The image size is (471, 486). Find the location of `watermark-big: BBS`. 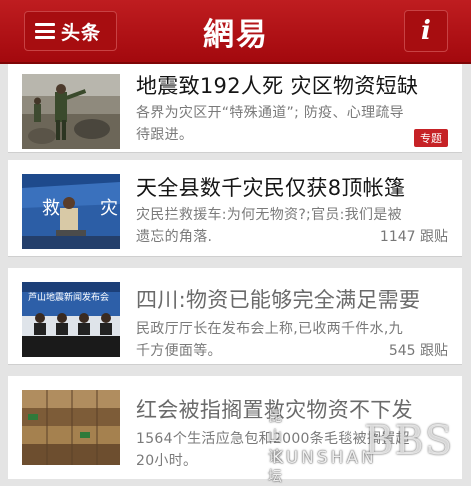

watermark-big: BBS is located at coordinates (409, 441).